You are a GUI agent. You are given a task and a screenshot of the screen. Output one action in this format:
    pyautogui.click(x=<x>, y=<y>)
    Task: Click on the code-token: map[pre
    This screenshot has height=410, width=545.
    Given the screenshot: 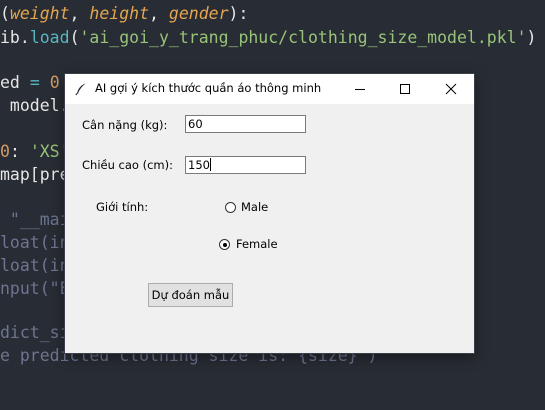 What is the action you would take?
    pyautogui.click(x=35, y=174)
    